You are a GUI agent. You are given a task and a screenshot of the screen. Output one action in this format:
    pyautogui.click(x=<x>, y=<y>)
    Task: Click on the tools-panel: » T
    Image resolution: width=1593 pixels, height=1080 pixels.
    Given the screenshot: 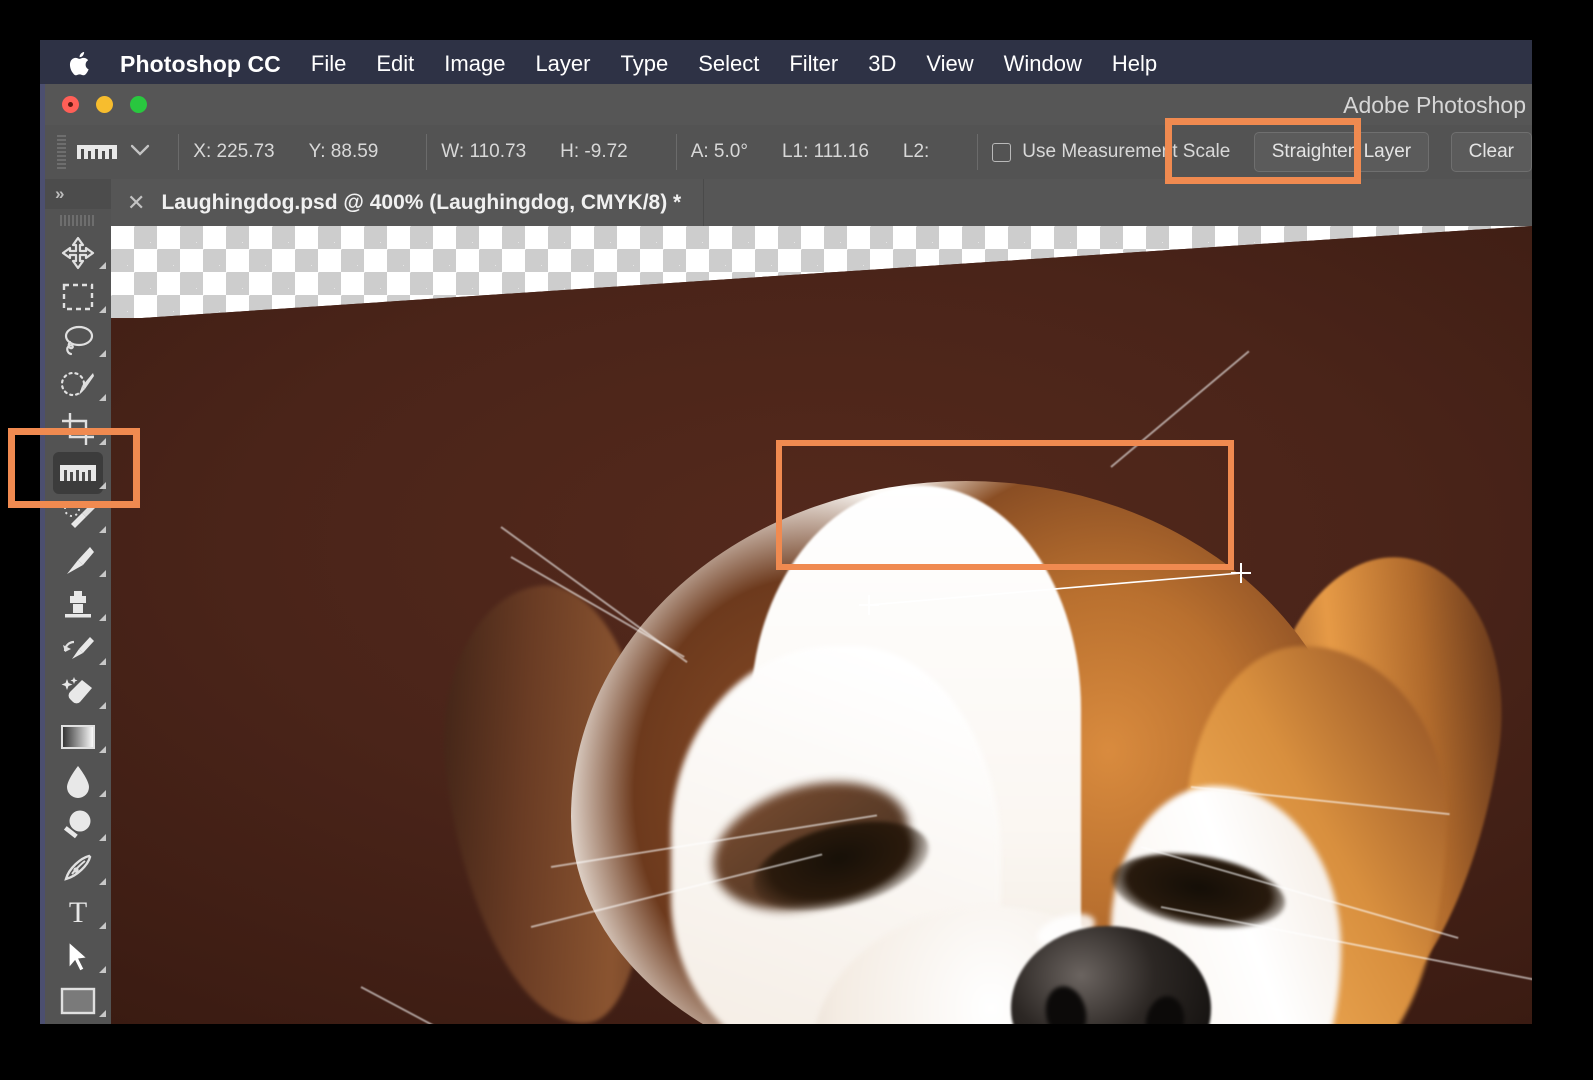 What is the action you would take?
    pyautogui.click(x=78, y=601)
    